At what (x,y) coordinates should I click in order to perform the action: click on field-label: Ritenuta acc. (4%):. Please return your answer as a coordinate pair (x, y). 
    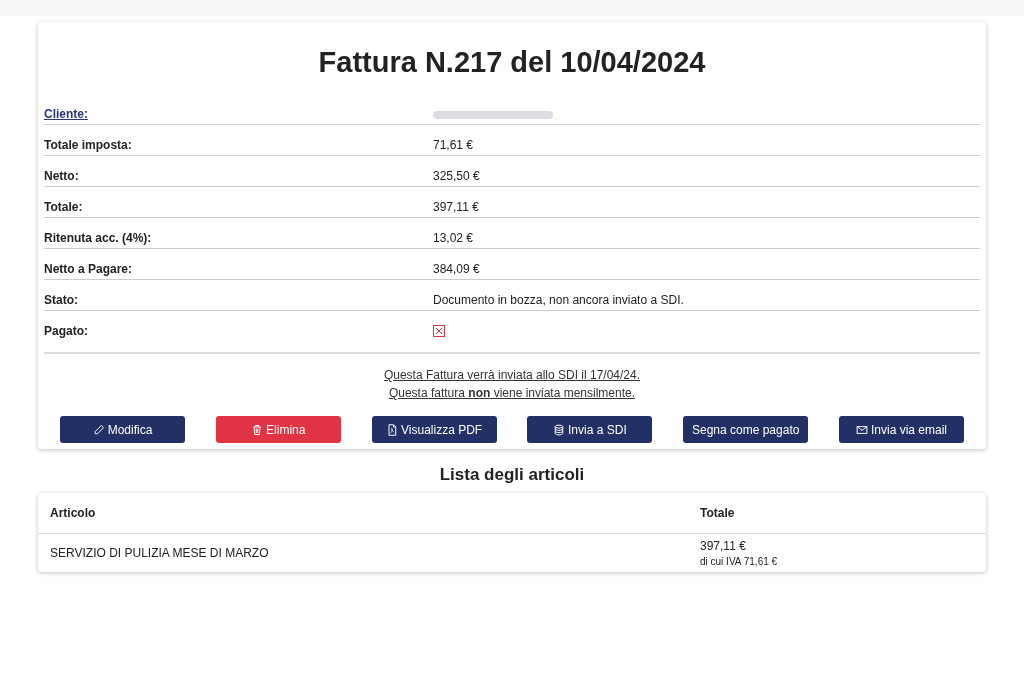
    Looking at the image, I should click on (98, 238).